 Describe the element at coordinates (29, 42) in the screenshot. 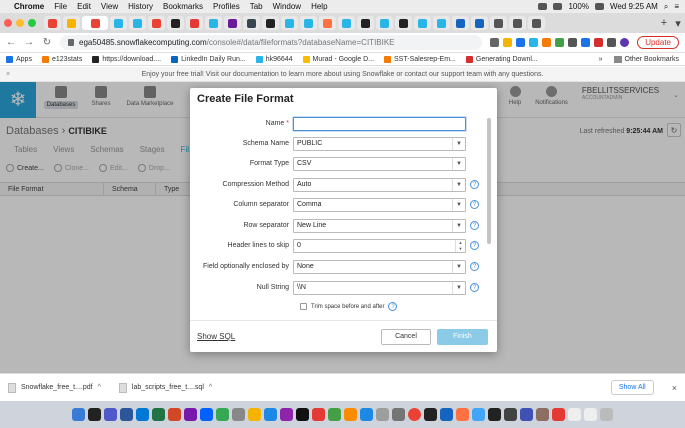

I see `forward-icon: →` at that location.